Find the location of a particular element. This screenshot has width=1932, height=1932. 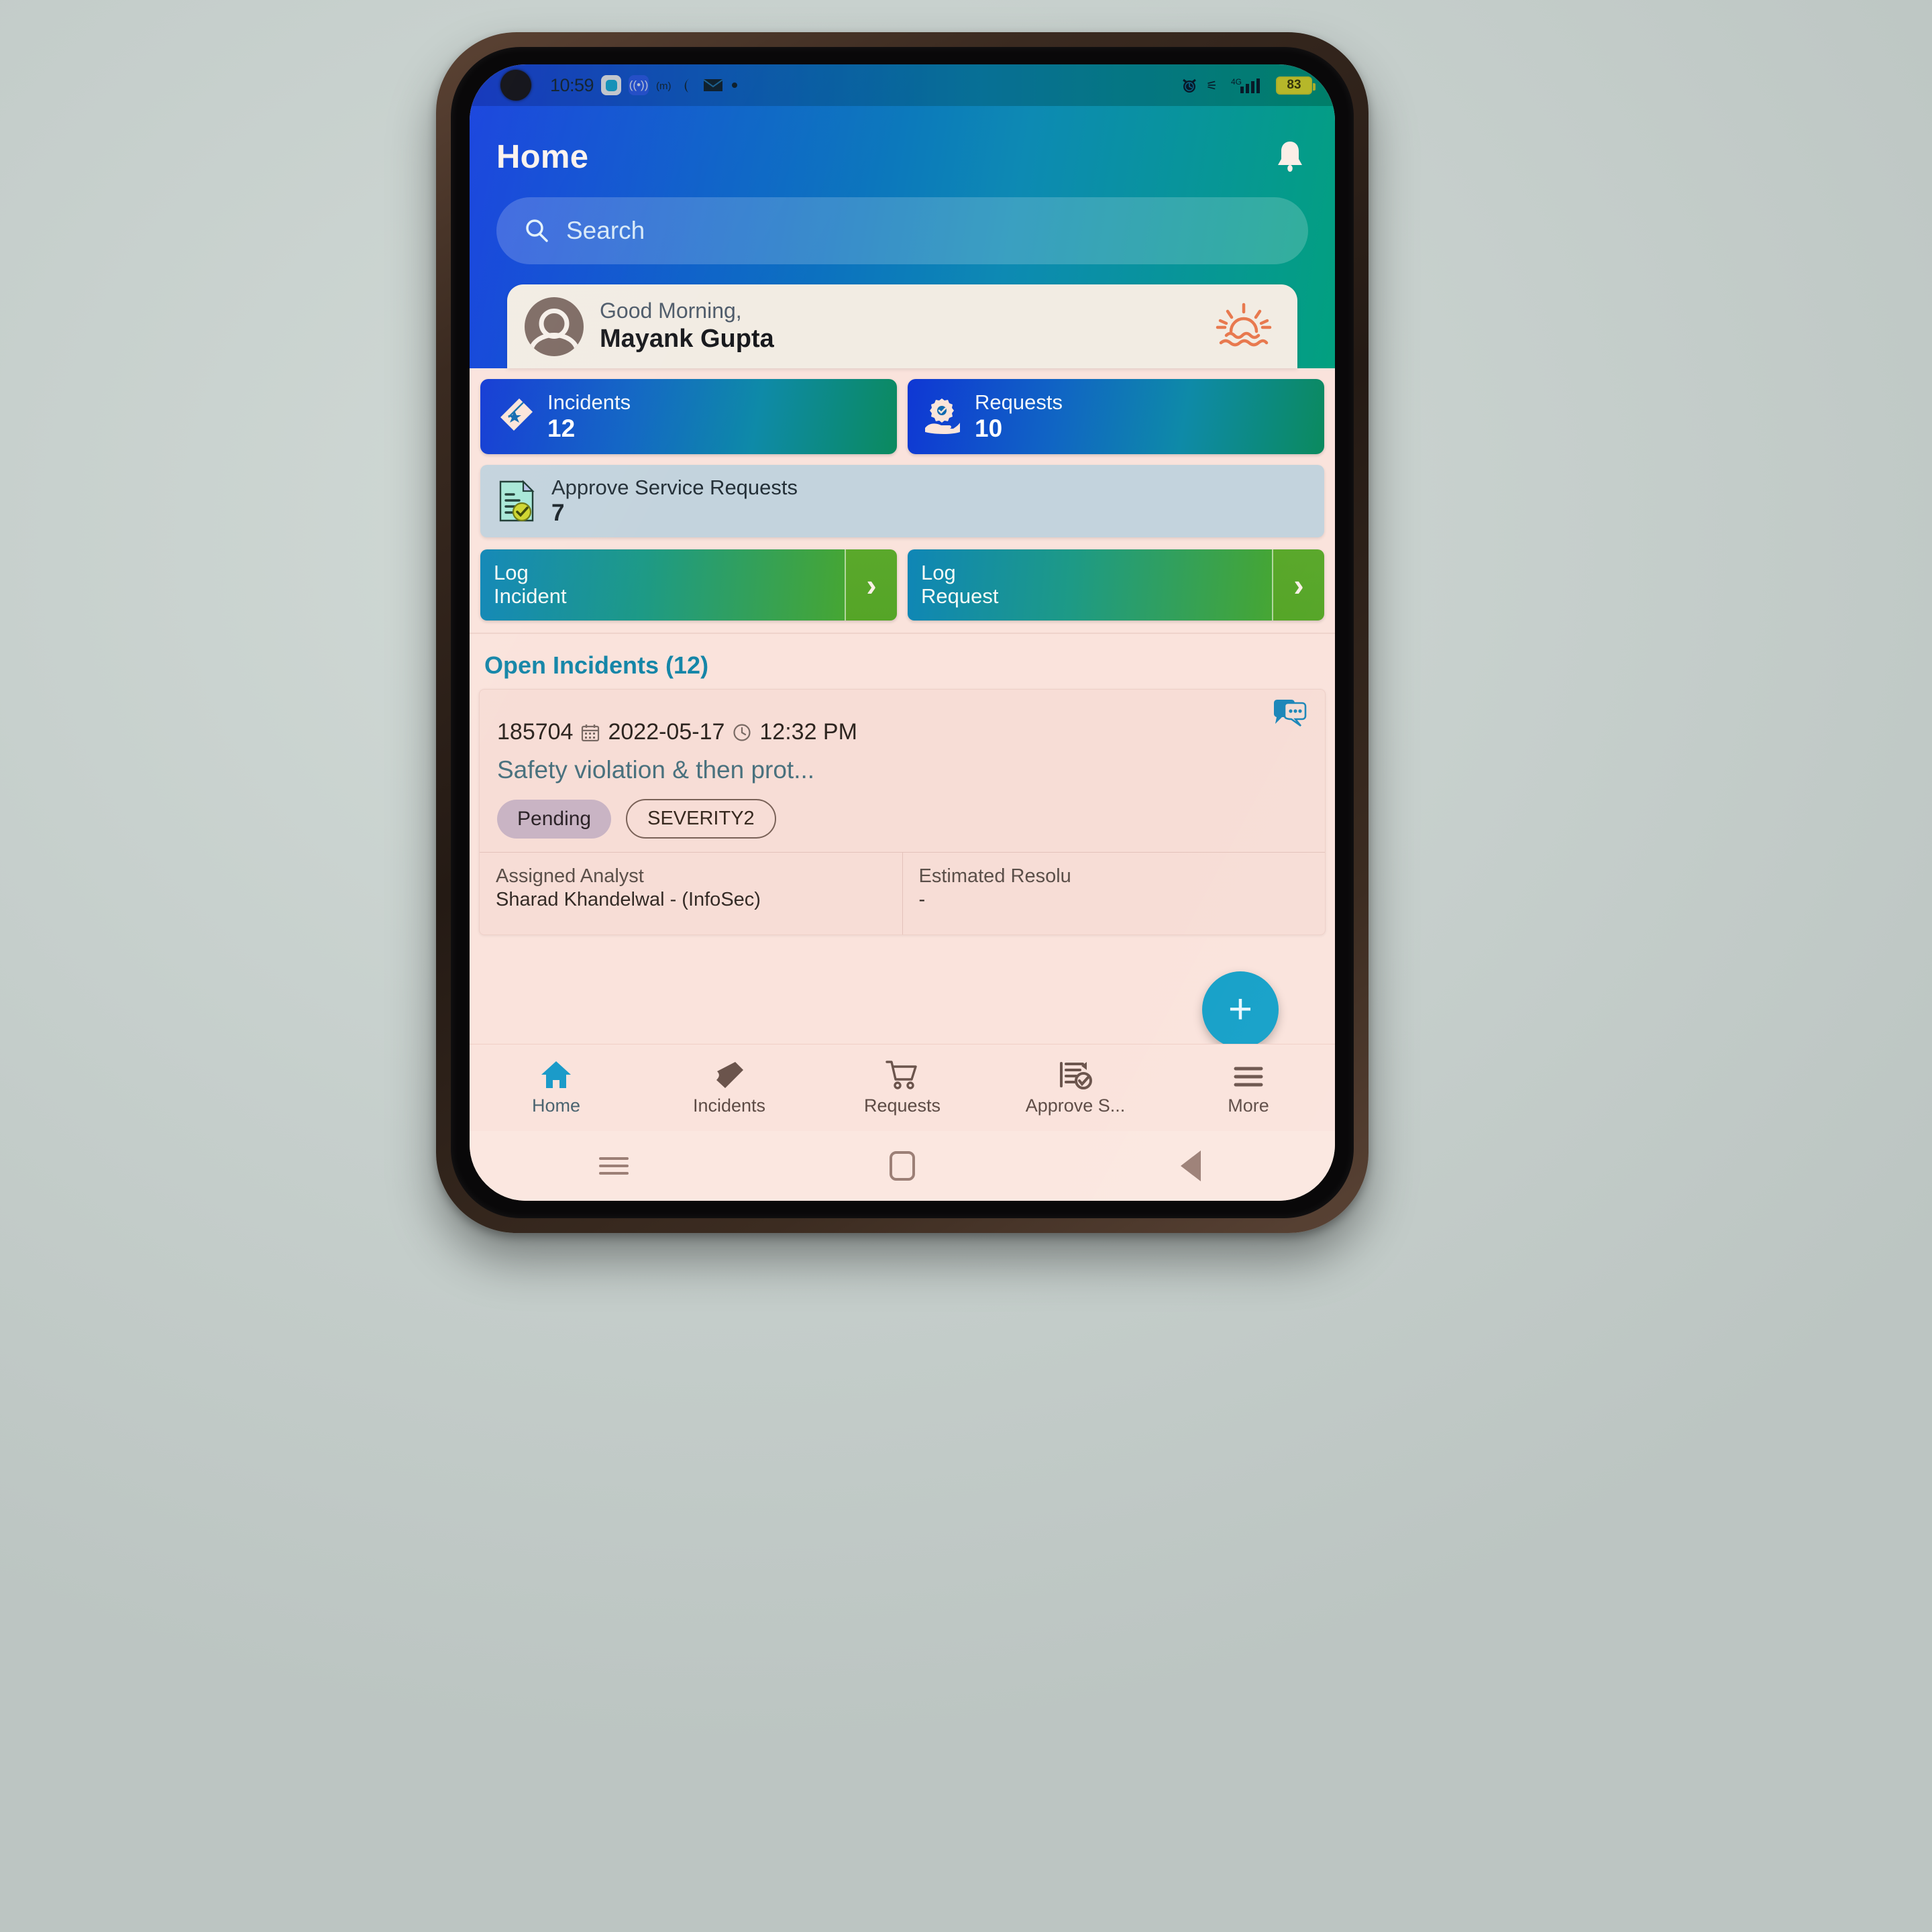

vibrate-icon is located at coordinates (688, 85).